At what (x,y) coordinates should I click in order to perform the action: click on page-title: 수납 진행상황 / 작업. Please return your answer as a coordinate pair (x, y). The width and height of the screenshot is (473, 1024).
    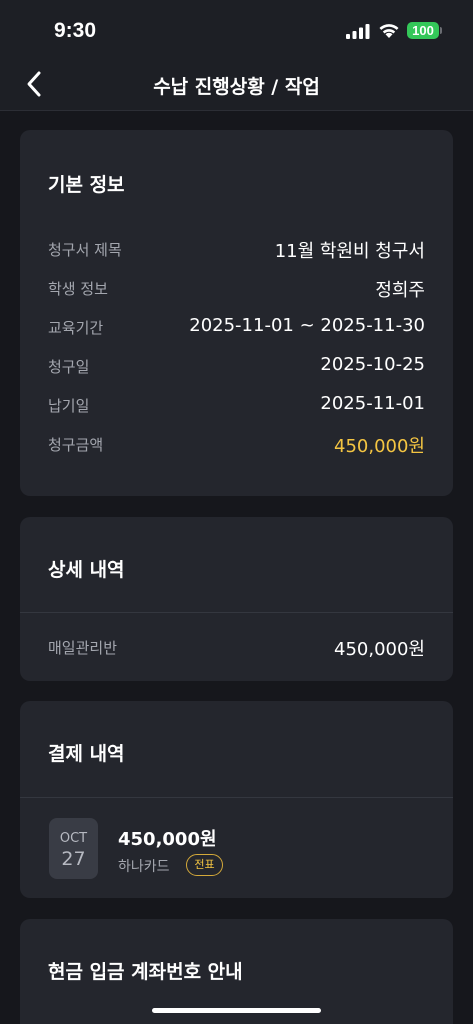
    Looking at the image, I should click on (236, 87).